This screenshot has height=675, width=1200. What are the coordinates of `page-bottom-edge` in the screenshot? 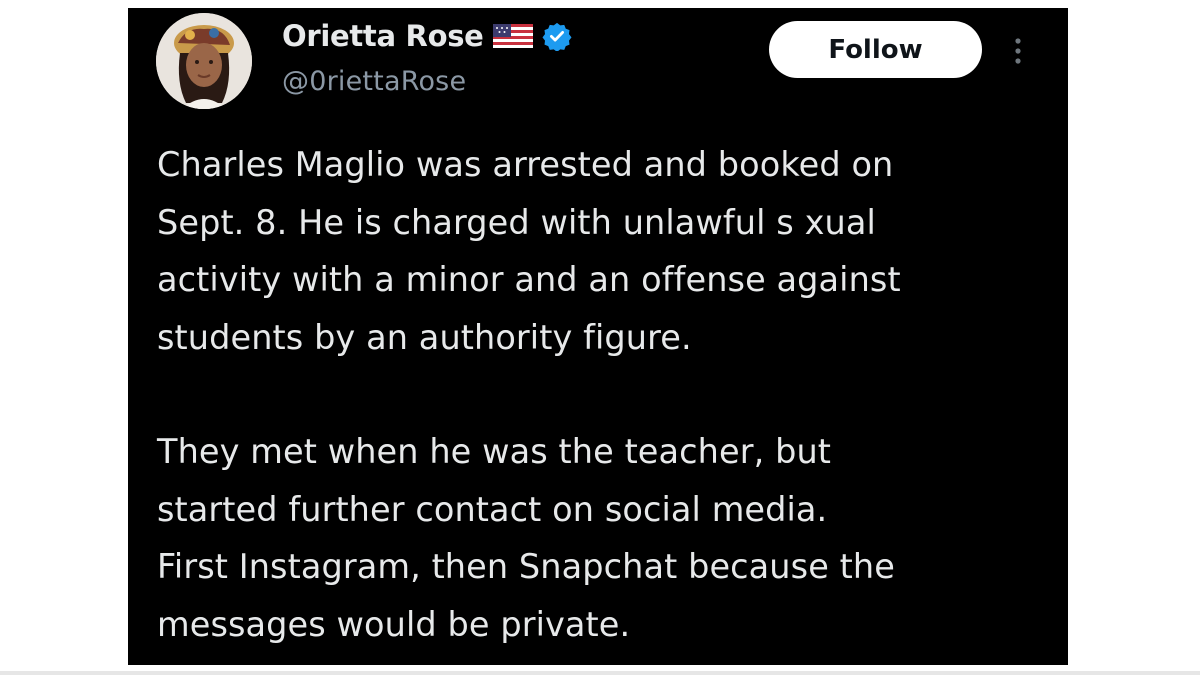 It's located at (600, 673).